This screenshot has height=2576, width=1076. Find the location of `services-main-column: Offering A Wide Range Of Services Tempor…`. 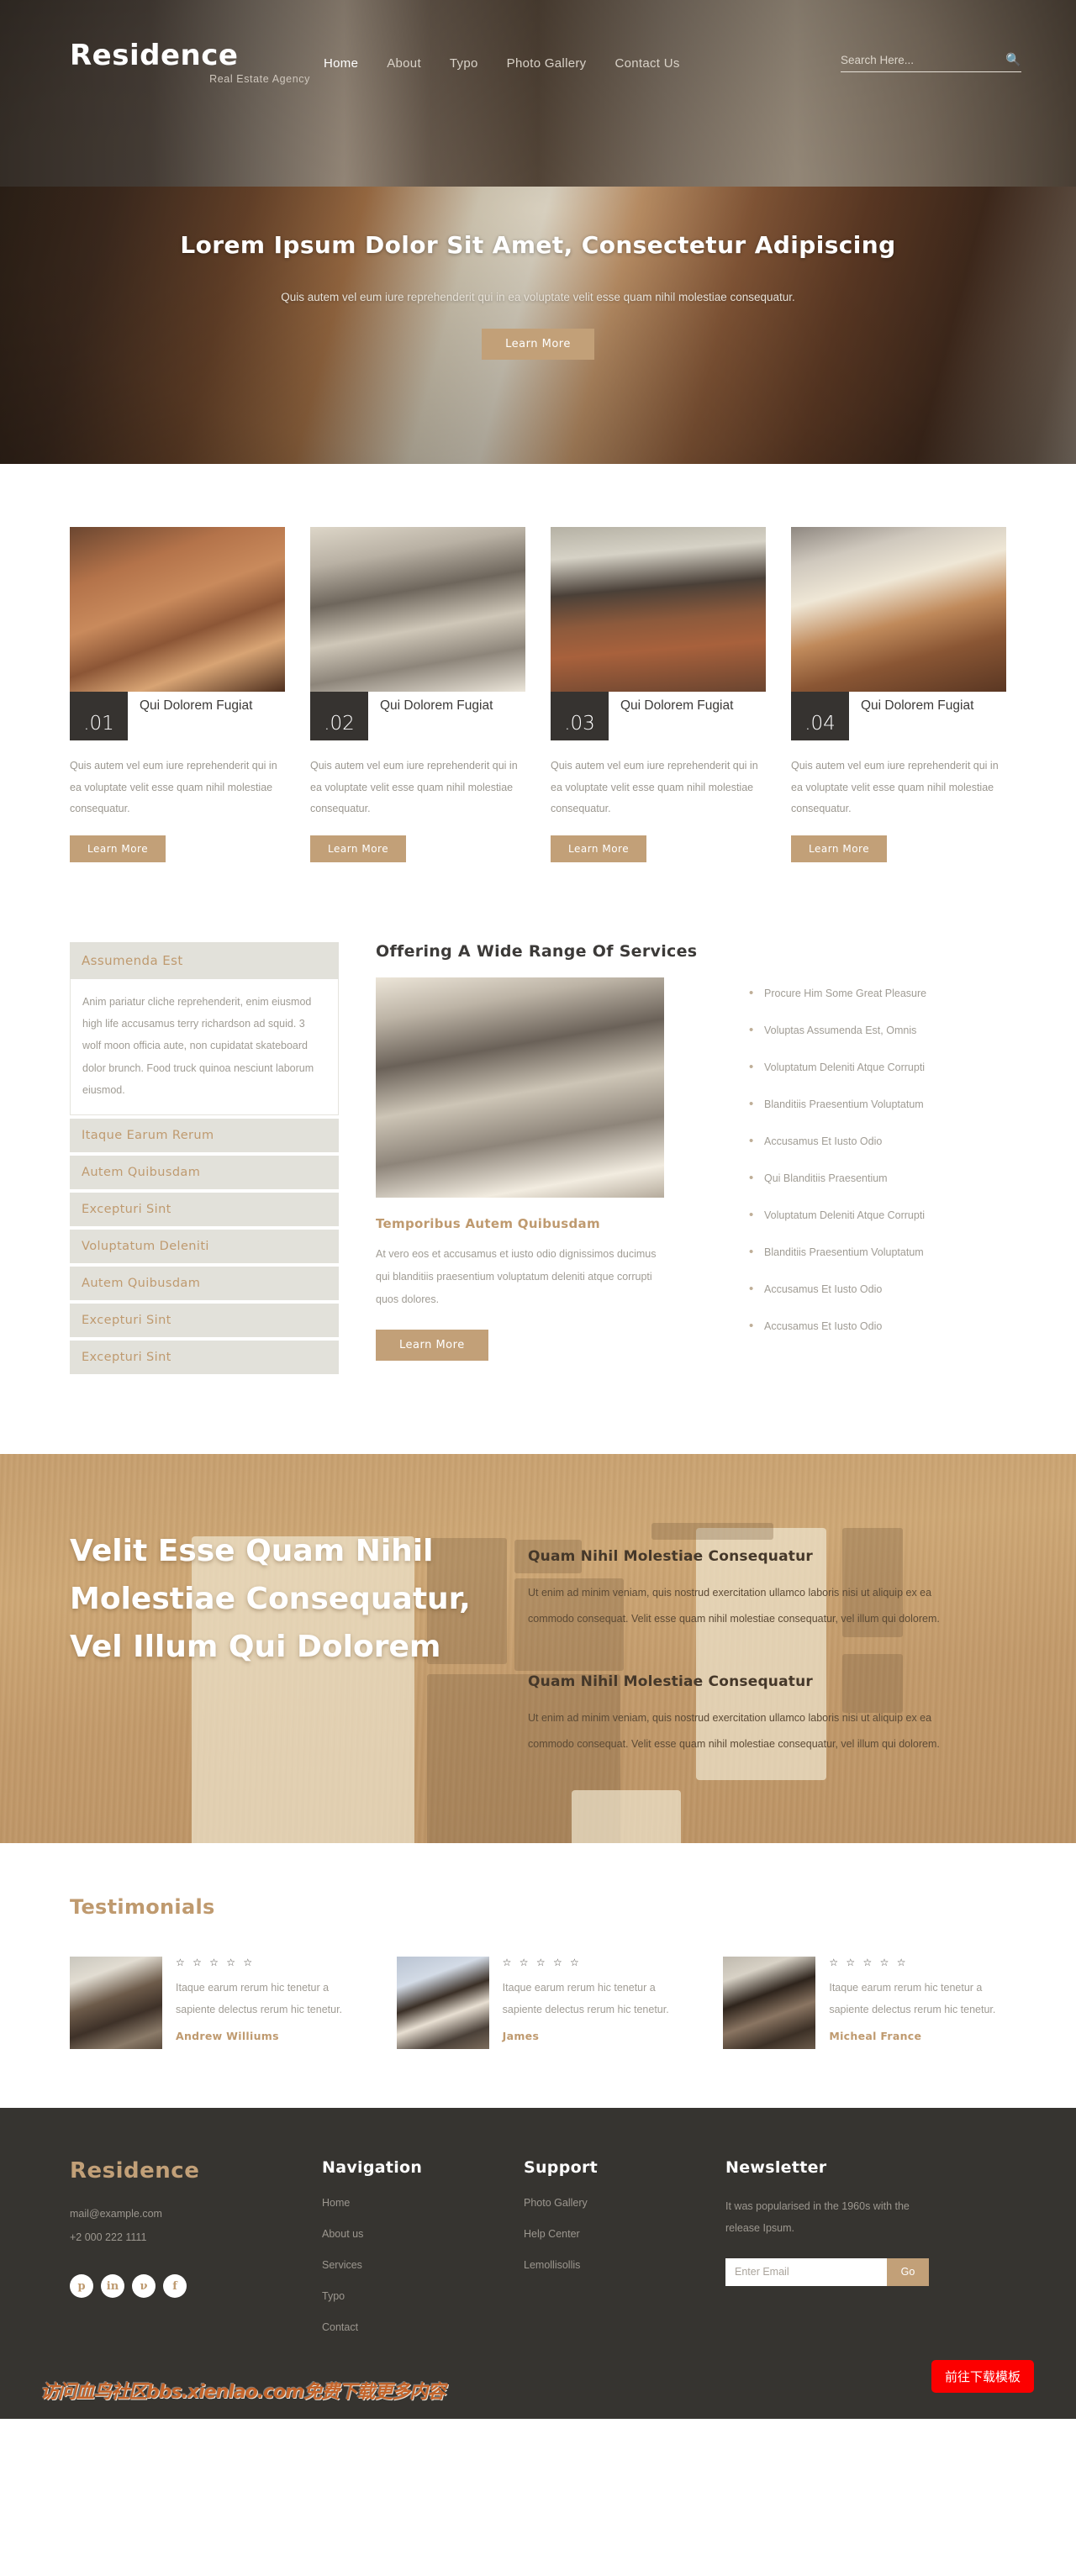

services-main-column: Offering A Wide Range Of Services Tempor… is located at coordinates (544, 1158).